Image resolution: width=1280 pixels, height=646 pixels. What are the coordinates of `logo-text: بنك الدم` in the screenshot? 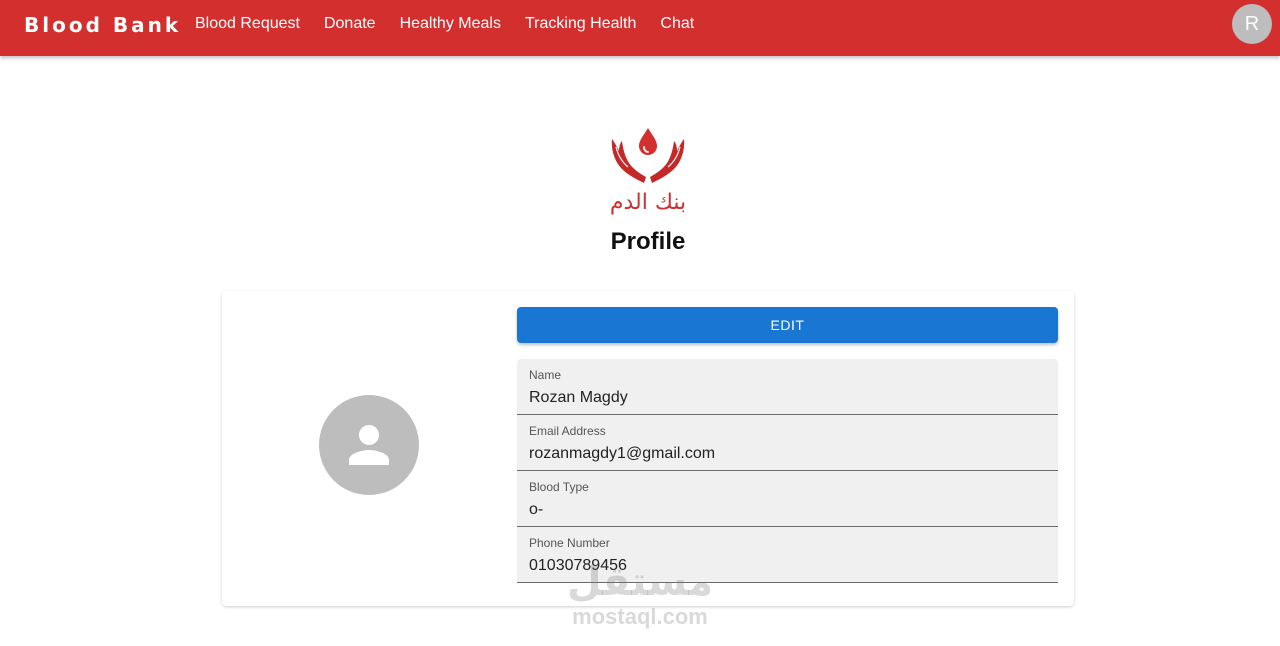 It's located at (648, 202).